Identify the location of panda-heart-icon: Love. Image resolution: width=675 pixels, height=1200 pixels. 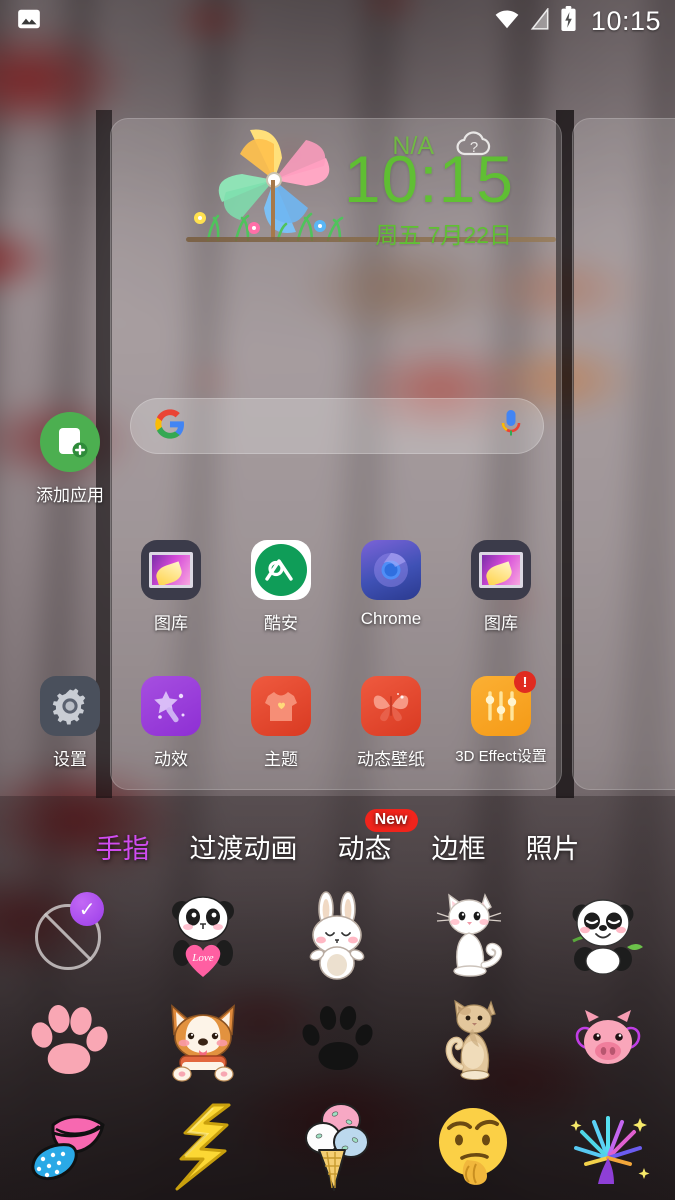
(202, 936).